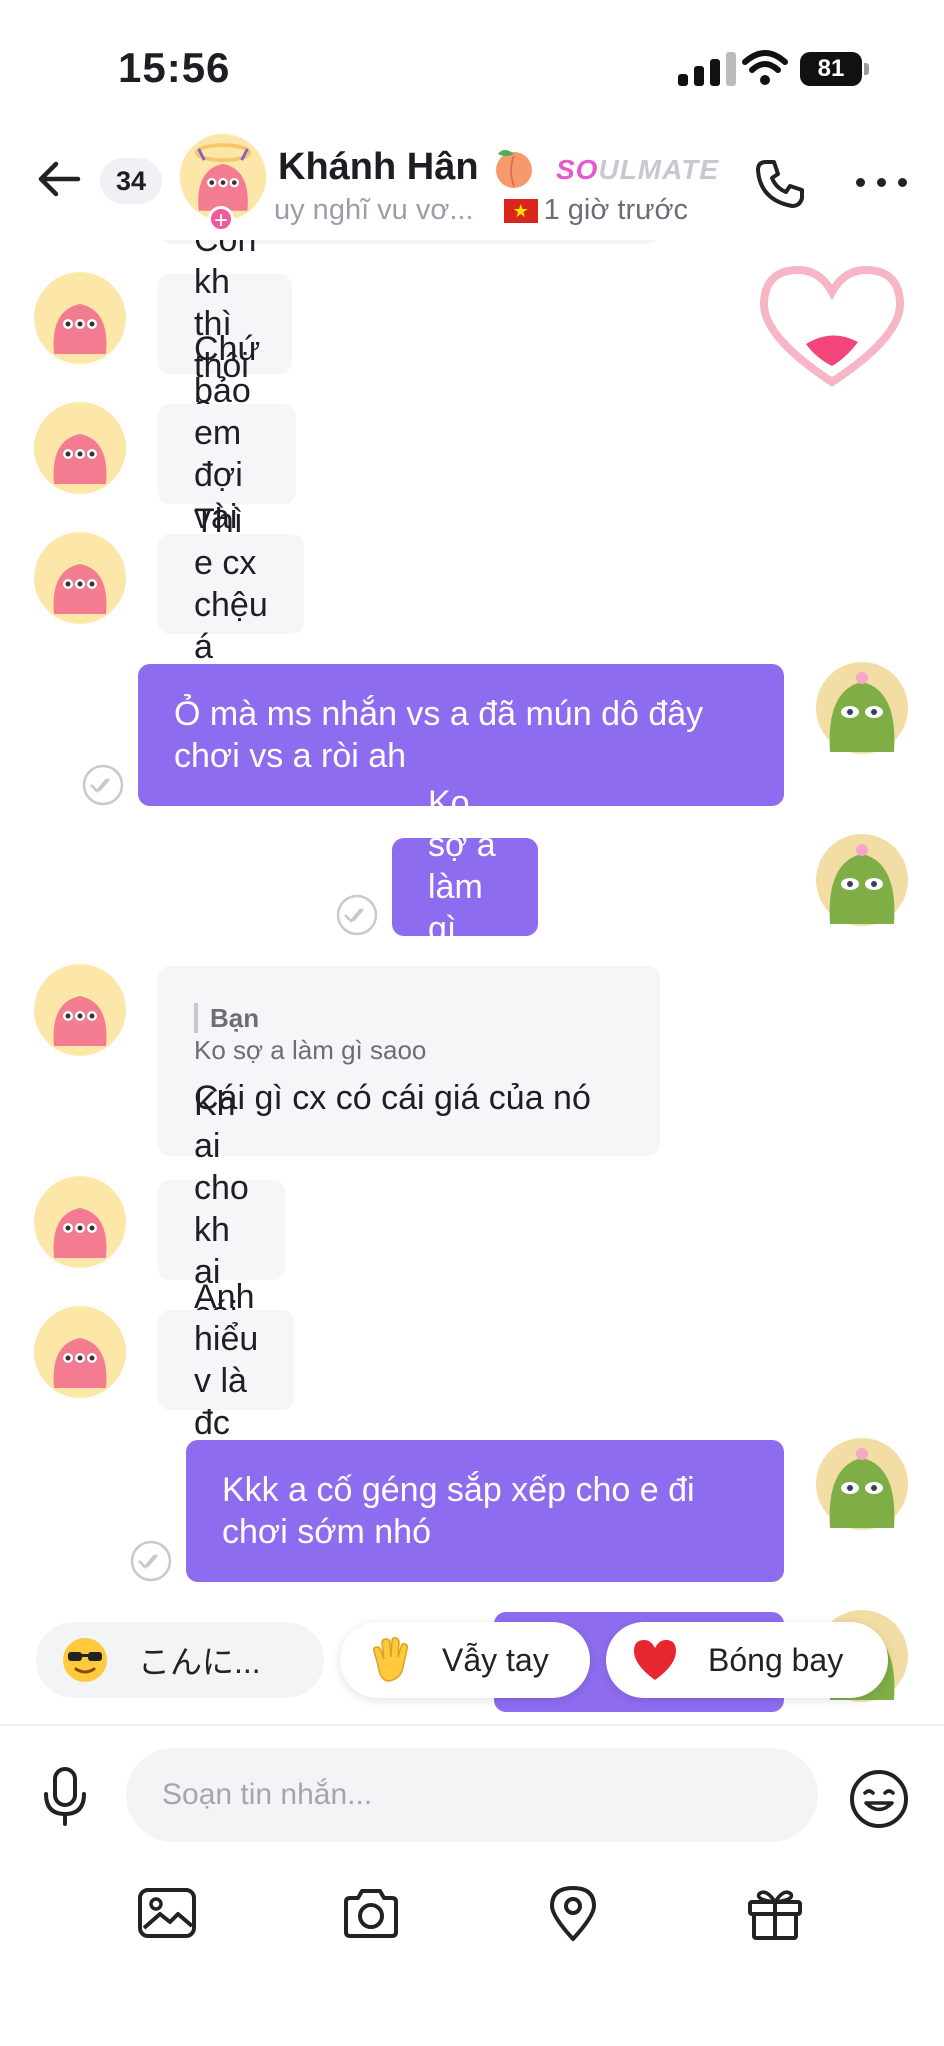 The image size is (944, 2046). I want to click on incoming-message-bubble: Thì e cx chệu á, so click(231, 584).